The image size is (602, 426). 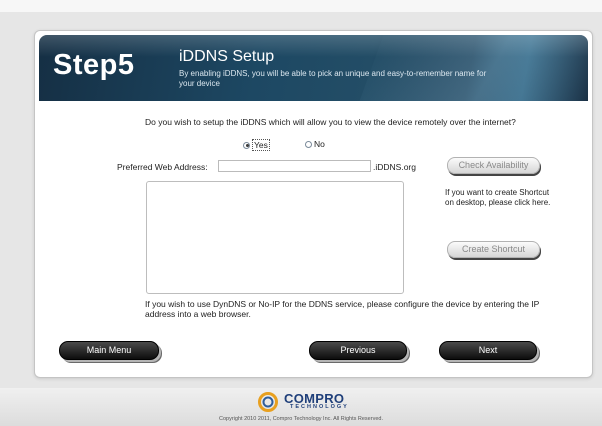 I want to click on header-sheen, so click(x=465, y=68).